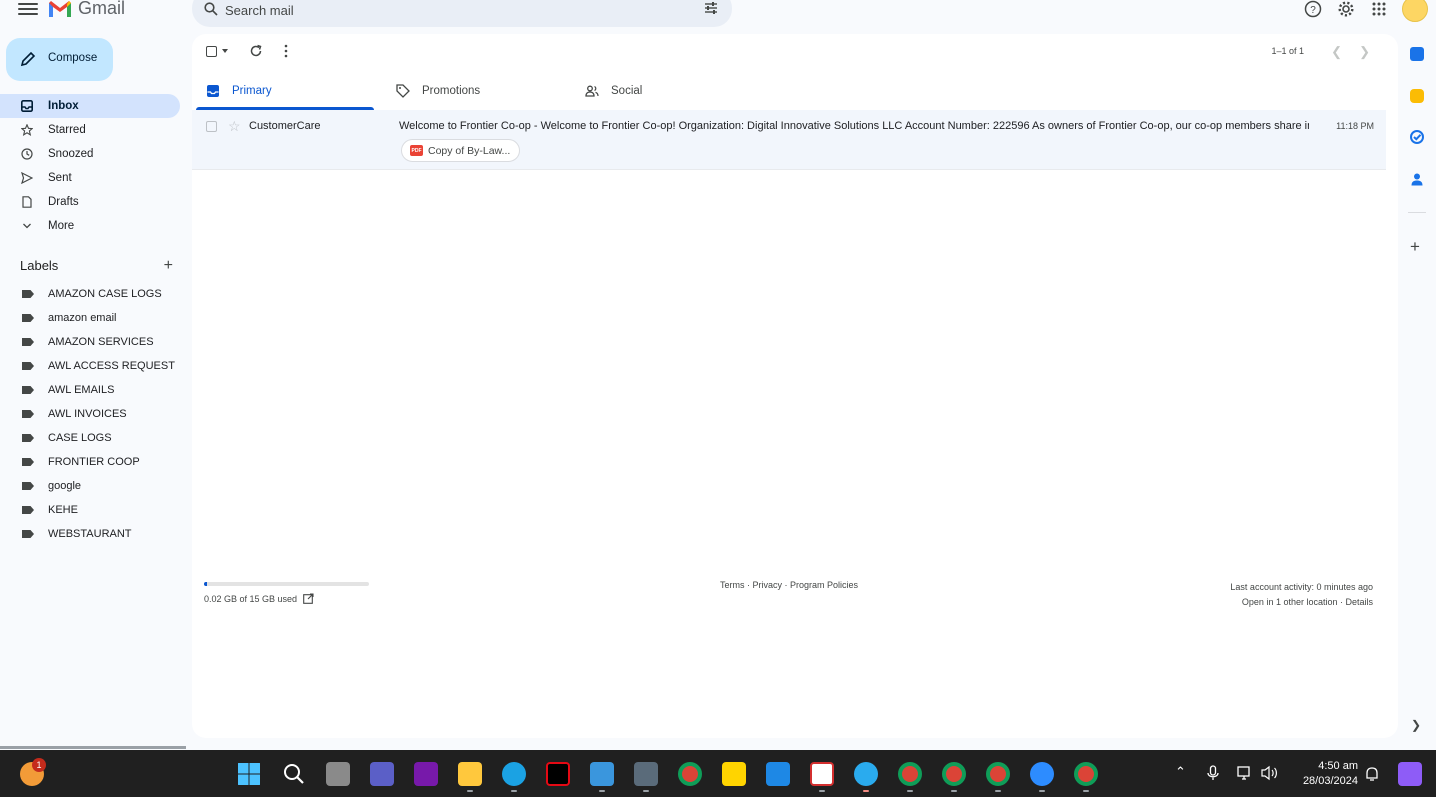  What do you see at coordinates (97, 266) in the screenshot?
I see `labels-heading: Labels +` at bounding box center [97, 266].